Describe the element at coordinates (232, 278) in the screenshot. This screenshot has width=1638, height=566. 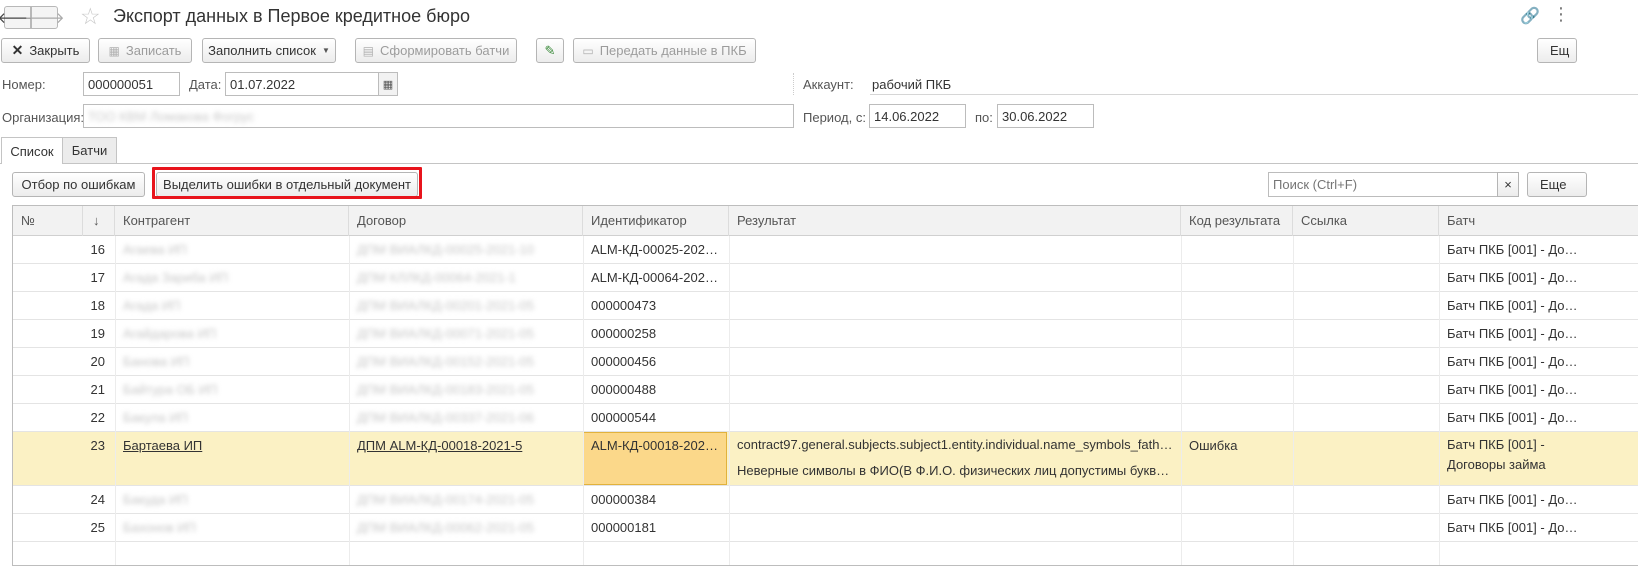
I see `cell-counterparty: Агада Зариба ИП` at that location.